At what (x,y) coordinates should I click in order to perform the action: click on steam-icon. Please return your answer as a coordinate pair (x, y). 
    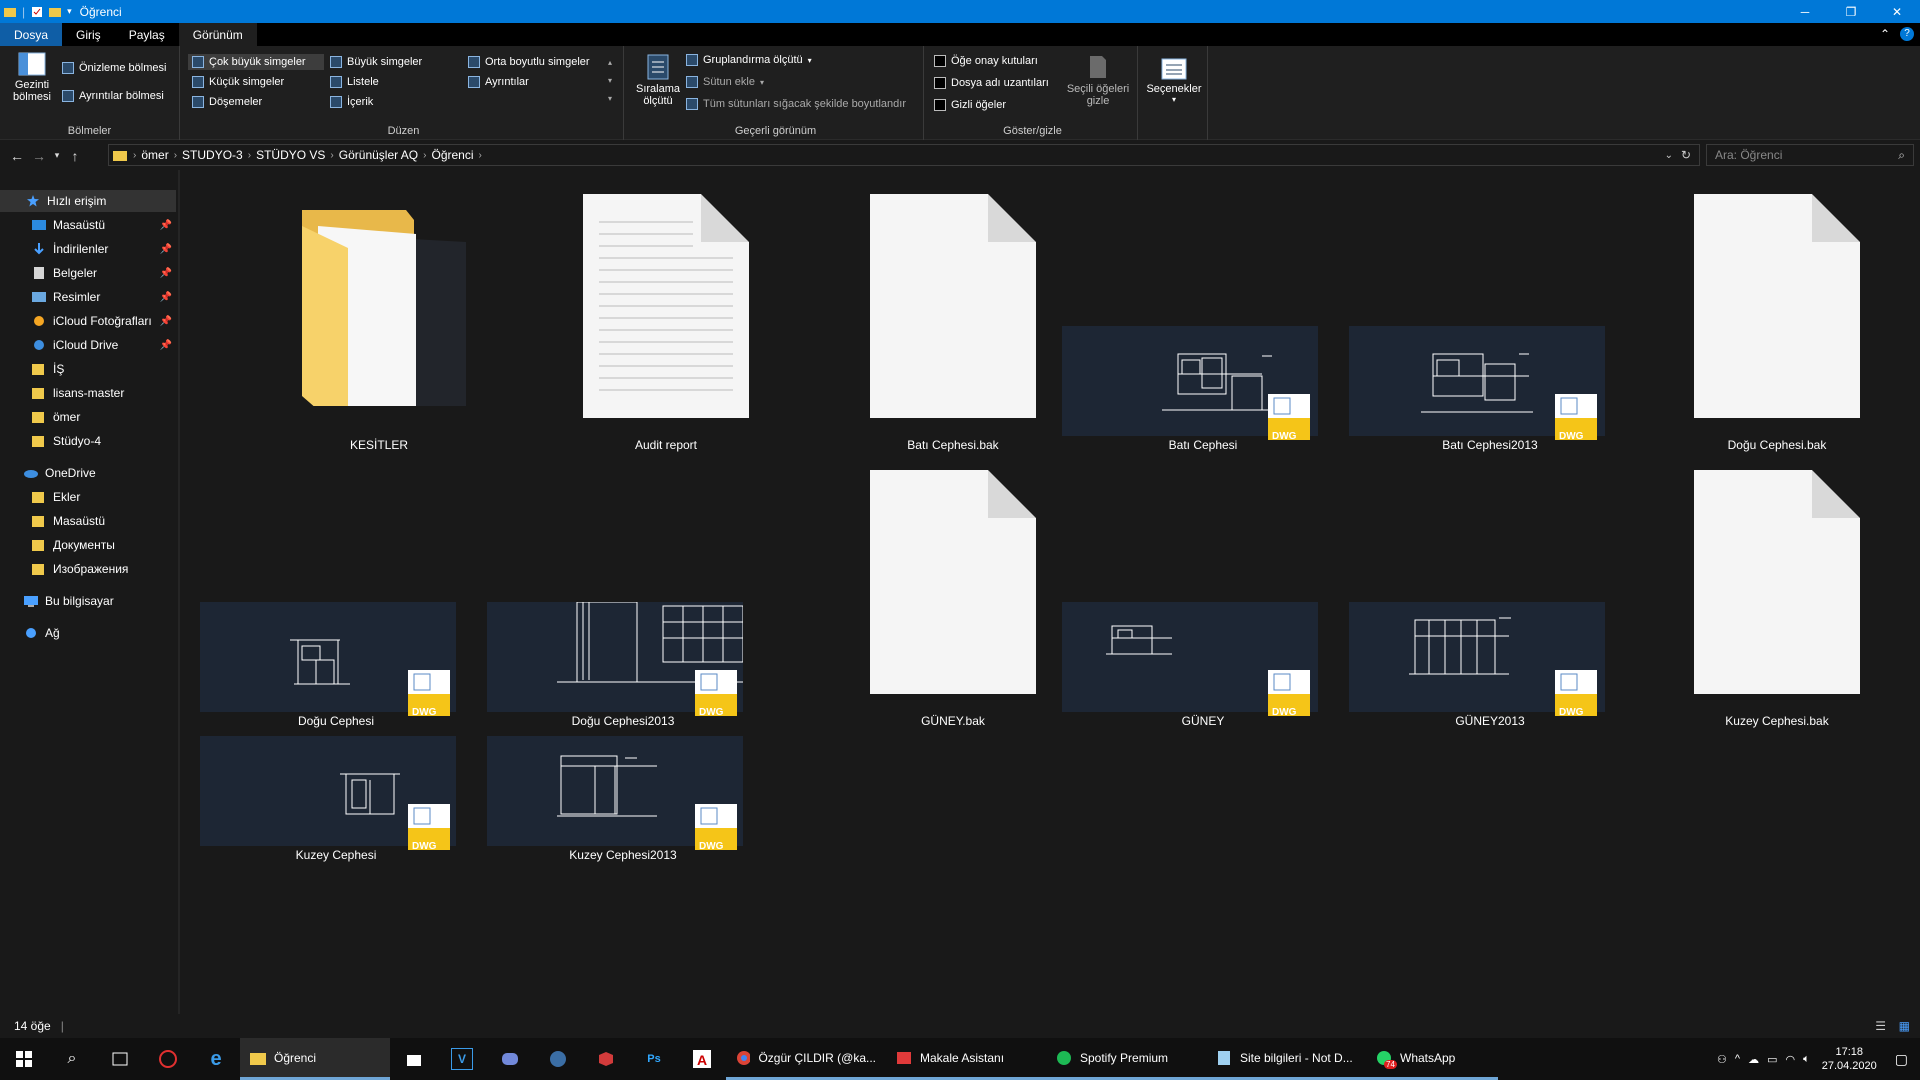
    Looking at the image, I should click on (558, 1059).